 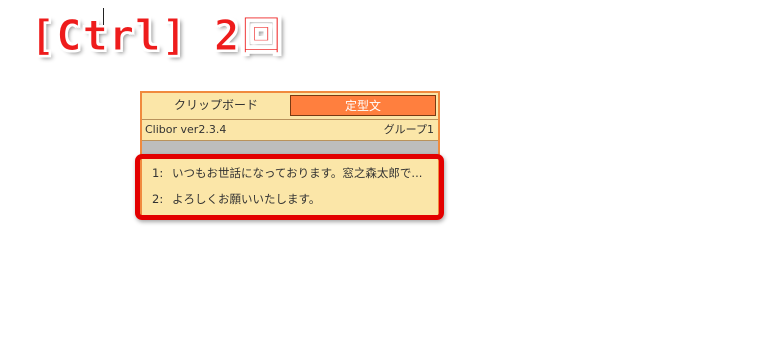 I want to click on divider-bar, so click(x=290, y=148).